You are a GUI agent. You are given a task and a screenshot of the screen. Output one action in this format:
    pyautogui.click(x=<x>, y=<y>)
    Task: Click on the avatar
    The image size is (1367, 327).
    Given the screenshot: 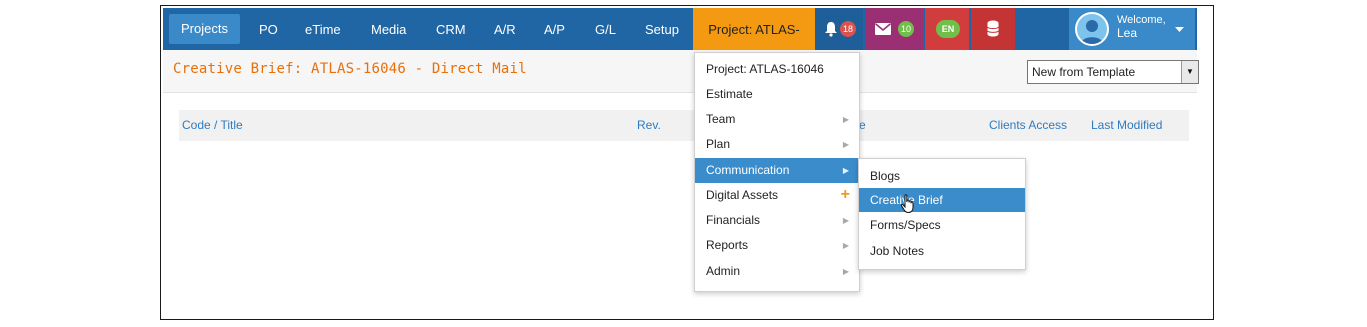 What is the action you would take?
    pyautogui.click(x=1092, y=29)
    